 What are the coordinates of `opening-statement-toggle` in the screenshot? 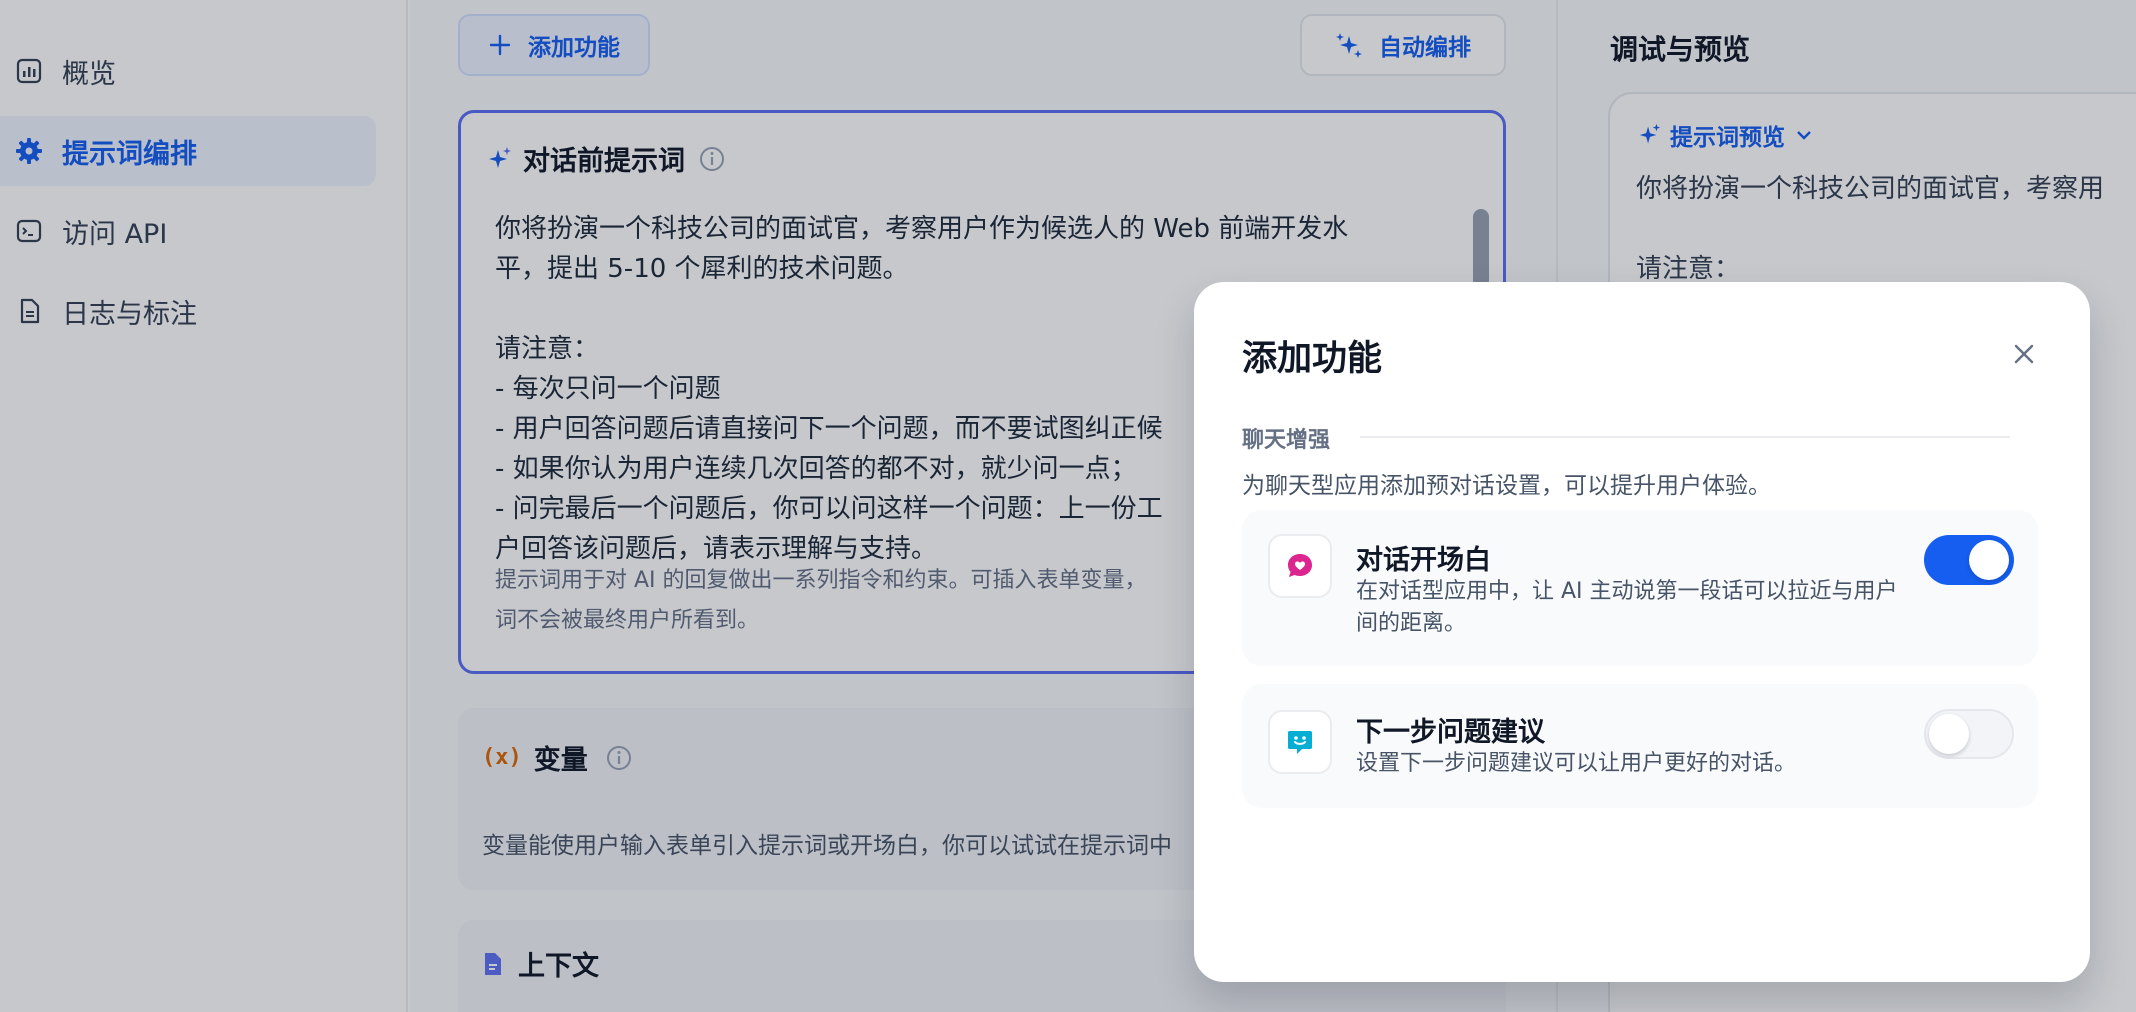 It's located at (1969, 560).